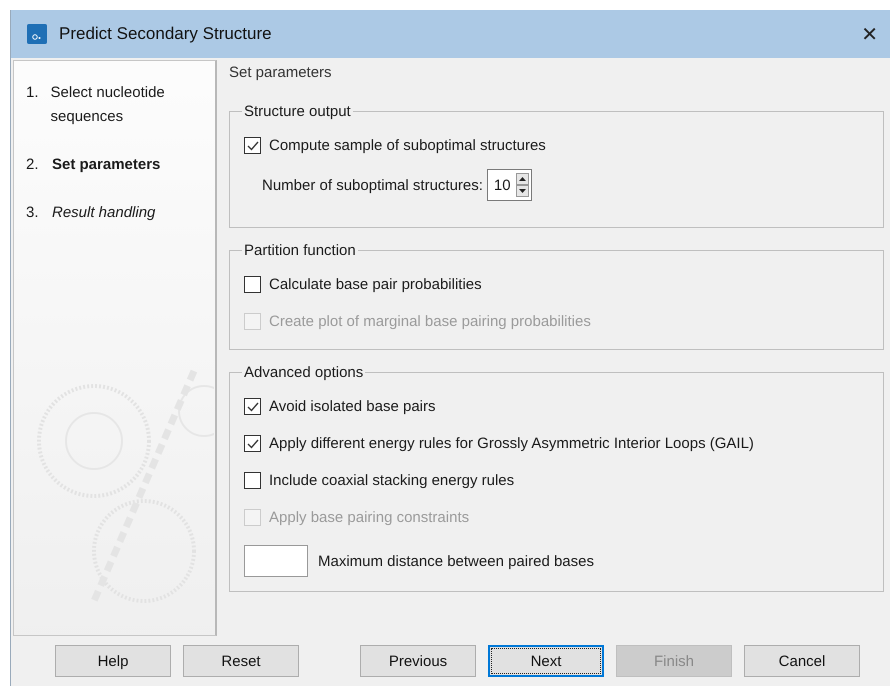  Describe the element at coordinates (802, 661) in the screenshot. I see `dialog-button: Cancel` at that location.